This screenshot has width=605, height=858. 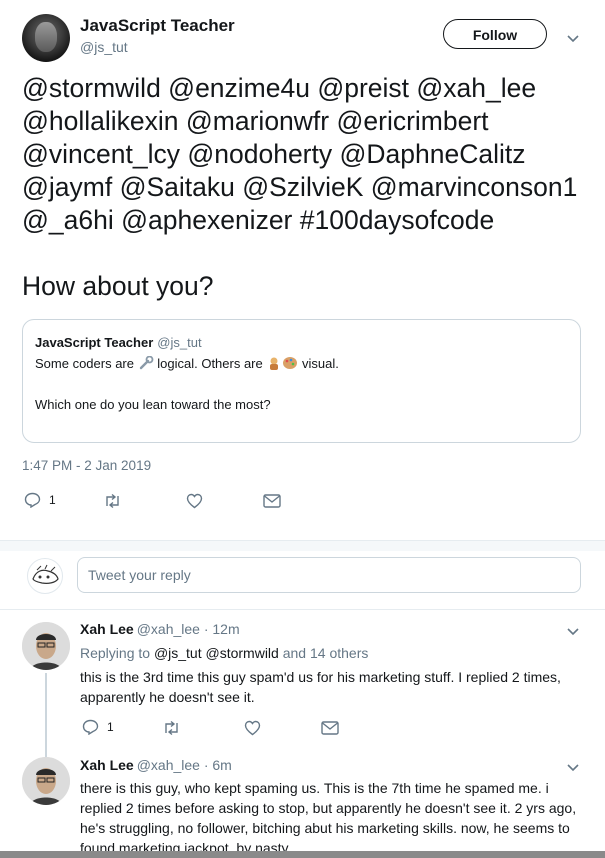 I want to click on divider, so click(x=302, y=609).